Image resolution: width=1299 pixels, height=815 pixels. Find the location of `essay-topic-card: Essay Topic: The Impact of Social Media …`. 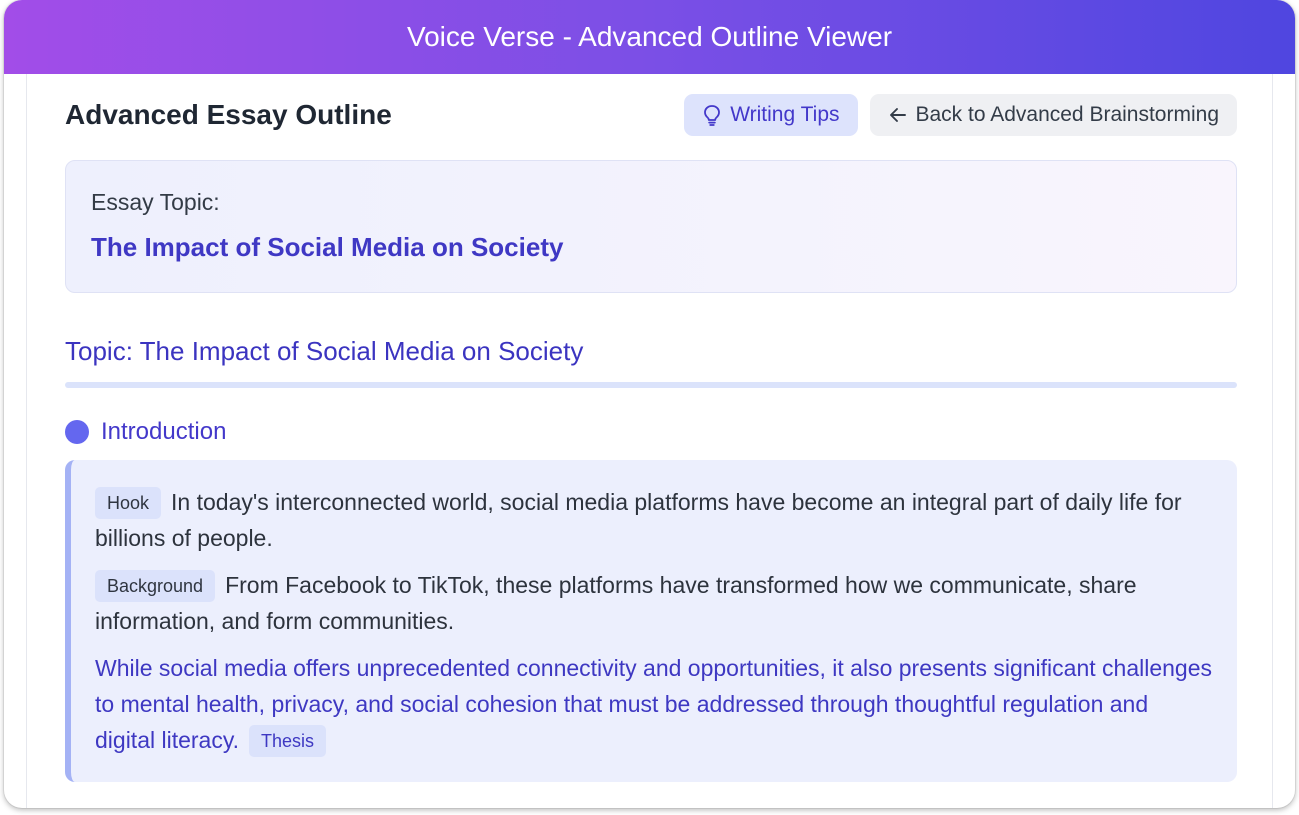

essay-topic-card: Essay Topic: The Impact of Social Media … is located at coordinates (651, 226).